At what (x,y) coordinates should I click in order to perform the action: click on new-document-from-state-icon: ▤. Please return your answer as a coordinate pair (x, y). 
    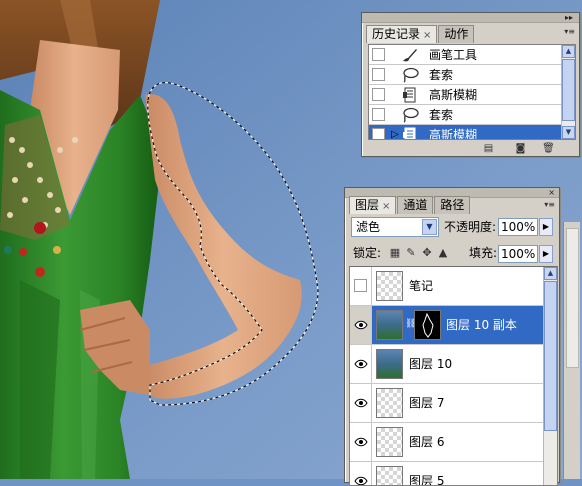
    Looking at the image, I should click on (488, 148).